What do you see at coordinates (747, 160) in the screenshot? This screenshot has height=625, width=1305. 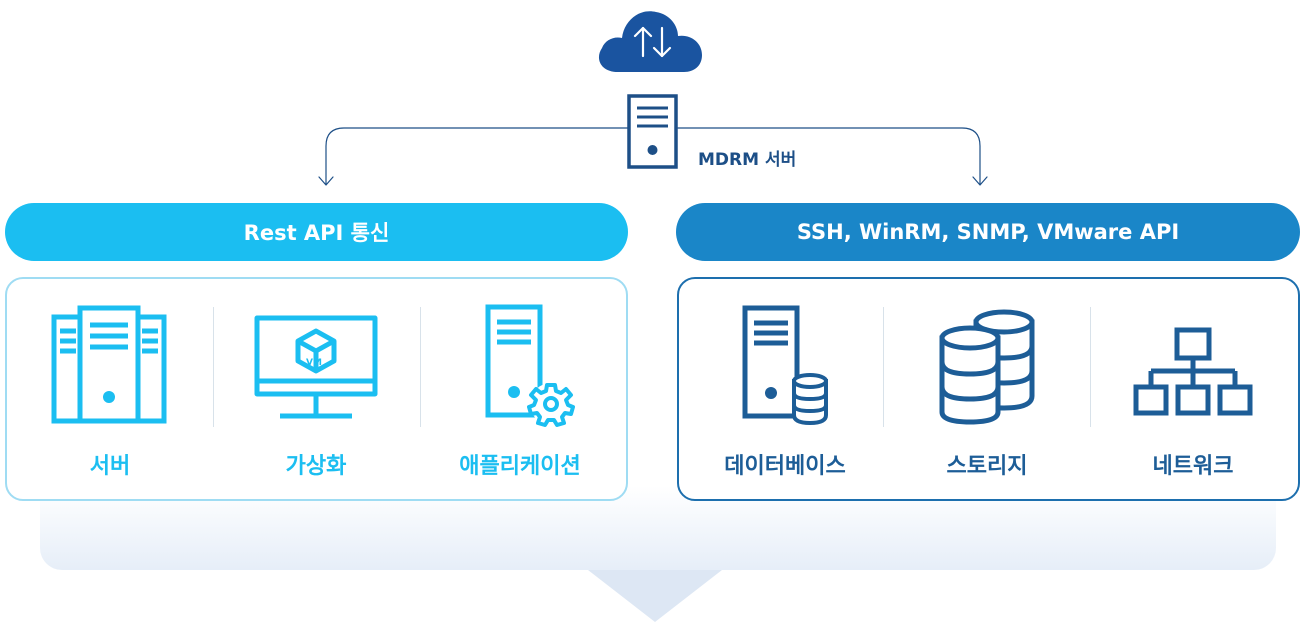 I see `server-label: MDRM 서버` at bounding box center [747, 160].